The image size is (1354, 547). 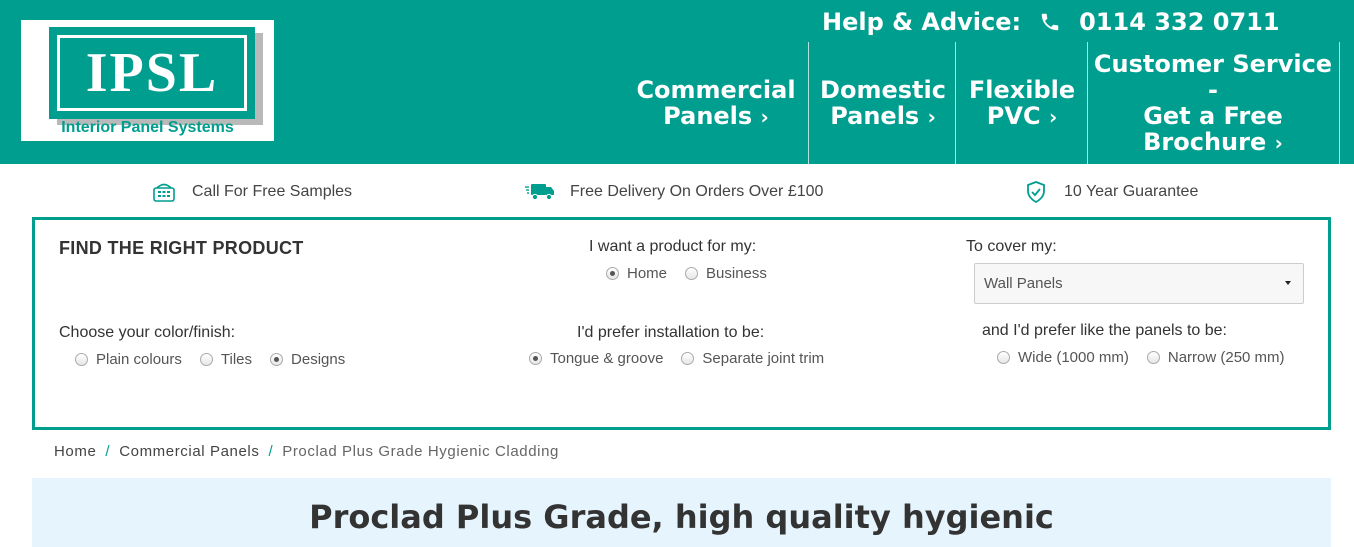 I want to click on nav-flexible-pvc: Flexible PVC ›, so click(x=1022, y=103).